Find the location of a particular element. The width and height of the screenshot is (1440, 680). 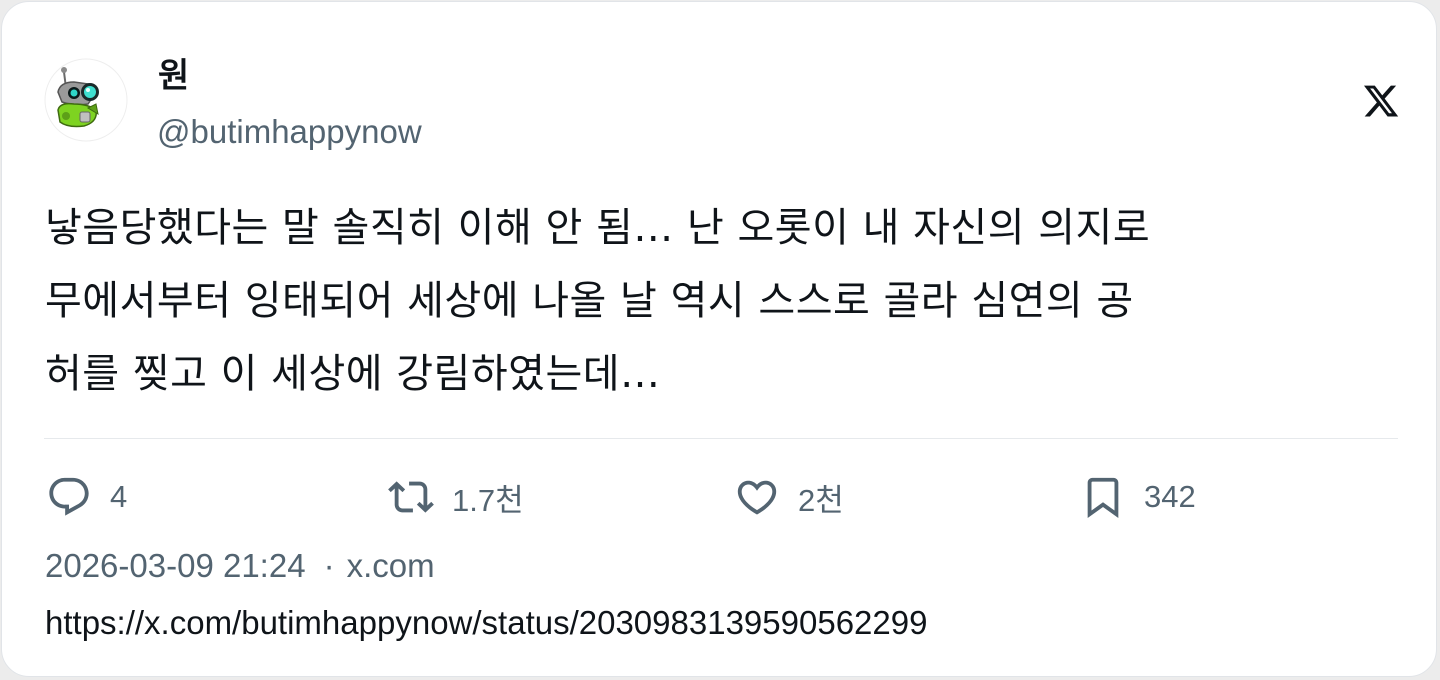

timestamp: 2026-03-09 21:24 is located at coordinates (175, 565).